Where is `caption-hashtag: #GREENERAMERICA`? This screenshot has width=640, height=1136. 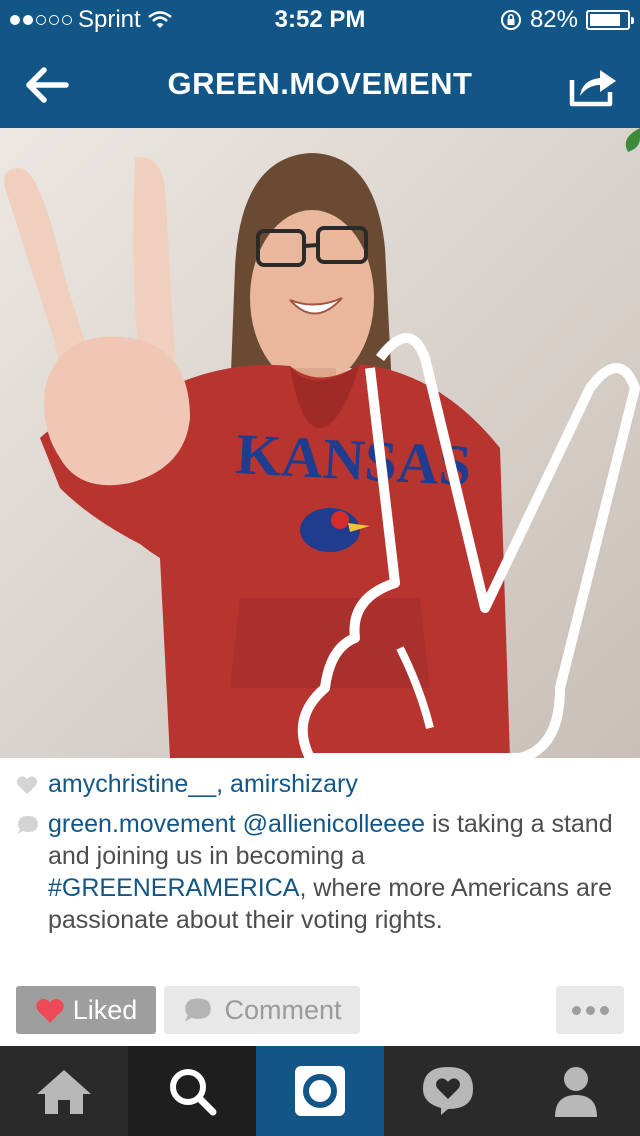
caption-hashtag: #GREENERAMERICA is located at coordinates (173, 888).